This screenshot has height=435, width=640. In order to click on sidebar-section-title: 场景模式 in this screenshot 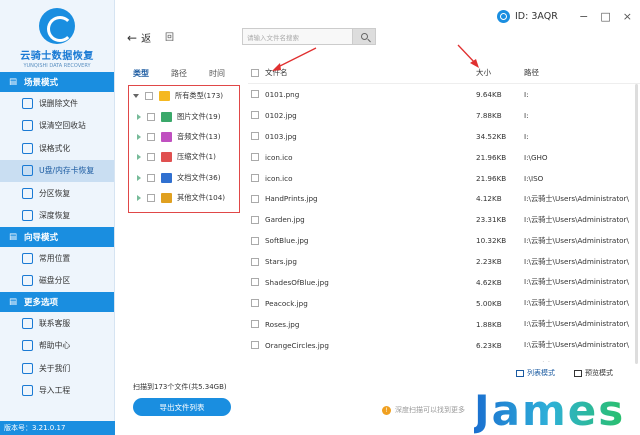, I will do `click(41, 83)`.